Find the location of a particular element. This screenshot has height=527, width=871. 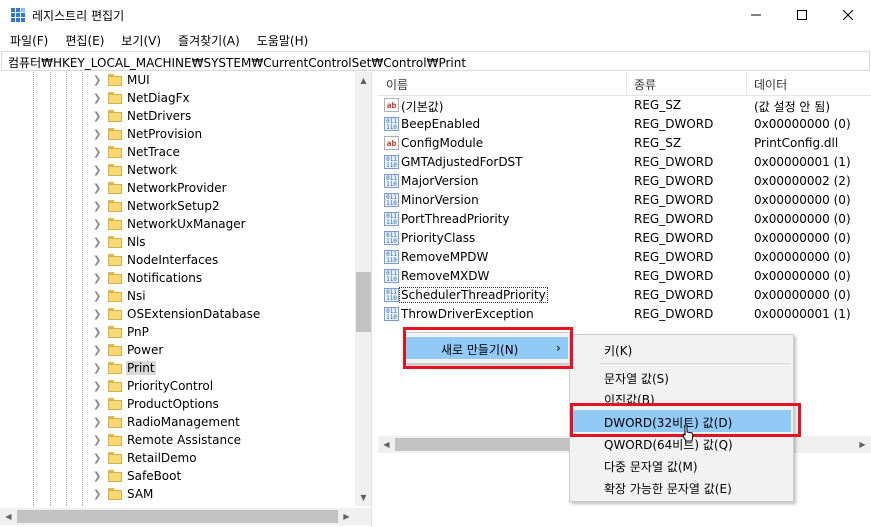

tree-item: ❯ NetworkUxManager is located at coordinates (178, 225).